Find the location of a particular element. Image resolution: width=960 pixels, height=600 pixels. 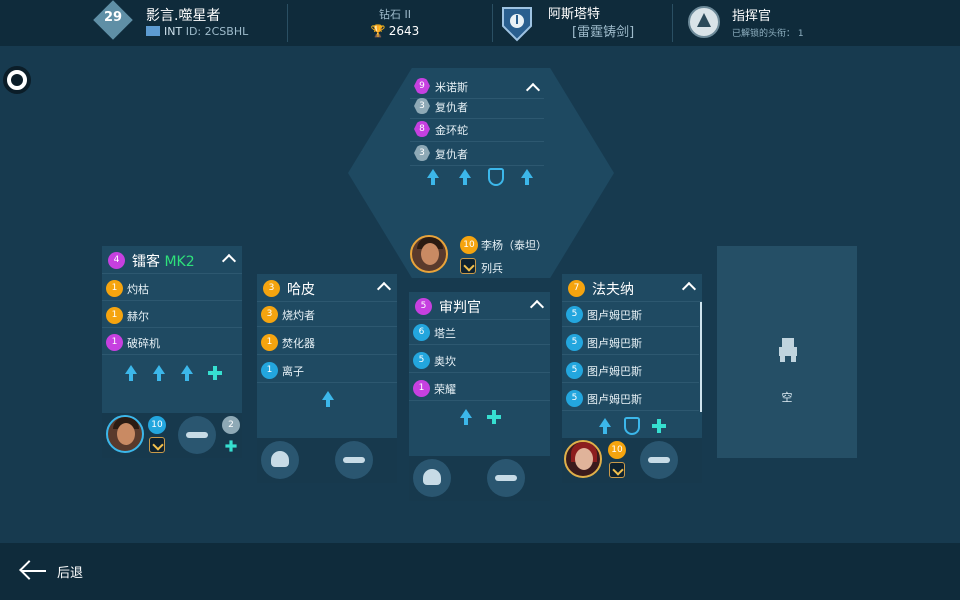

titan-pilot-rank: 列兵 is located at coordinates (492, 268).